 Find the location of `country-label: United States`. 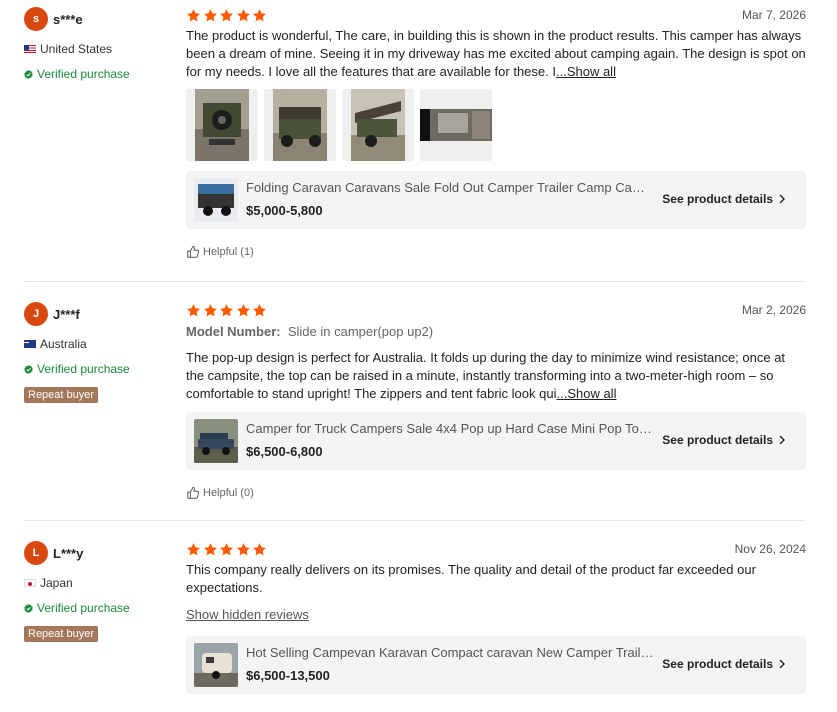

country-label: United States is located at coordinates (76, 49).